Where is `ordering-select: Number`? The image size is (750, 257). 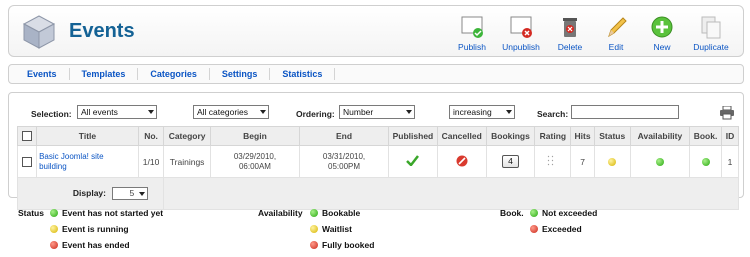
ordering-select: Number is located at coordinates (377, 112).